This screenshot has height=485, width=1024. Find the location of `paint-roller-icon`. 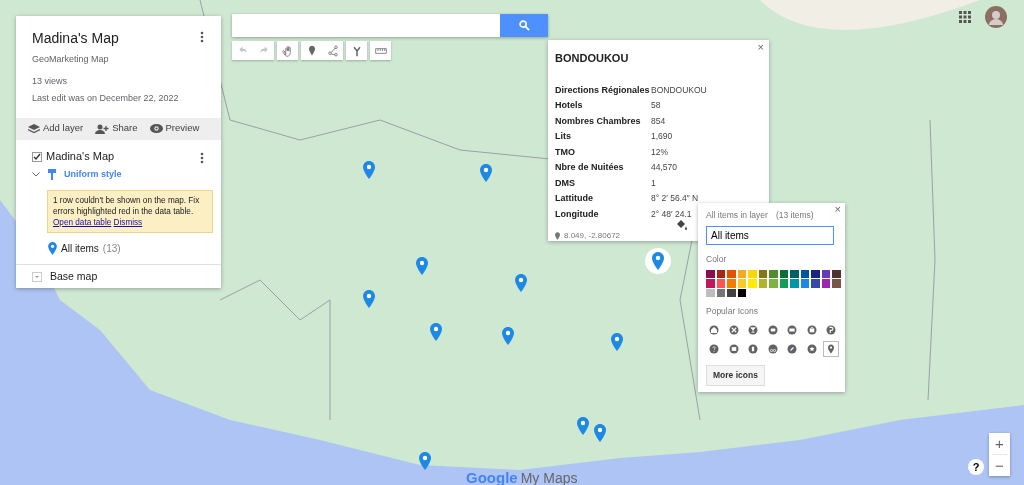

paint-roller-icon is located at coordinates (52, 175).